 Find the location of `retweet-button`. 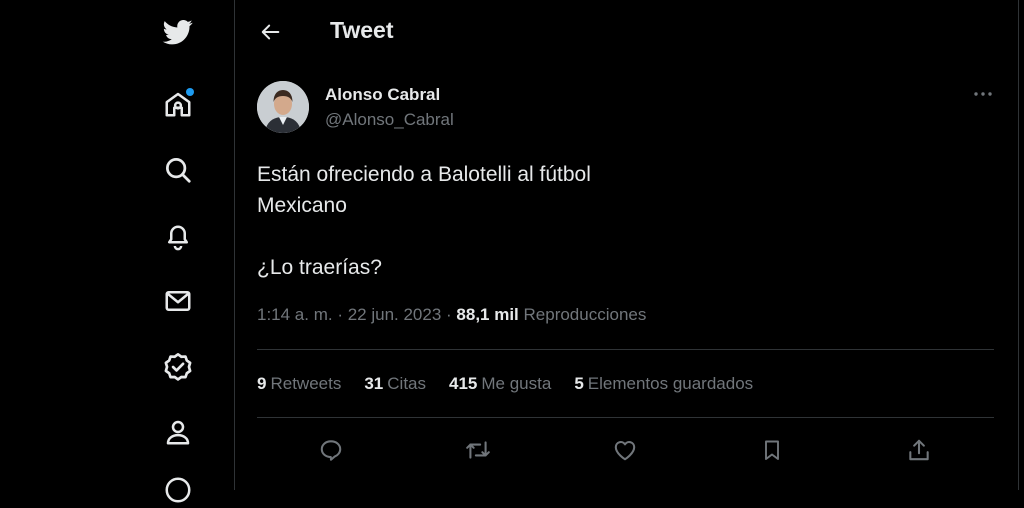

retweet-button is located at coordinates (478, 450).